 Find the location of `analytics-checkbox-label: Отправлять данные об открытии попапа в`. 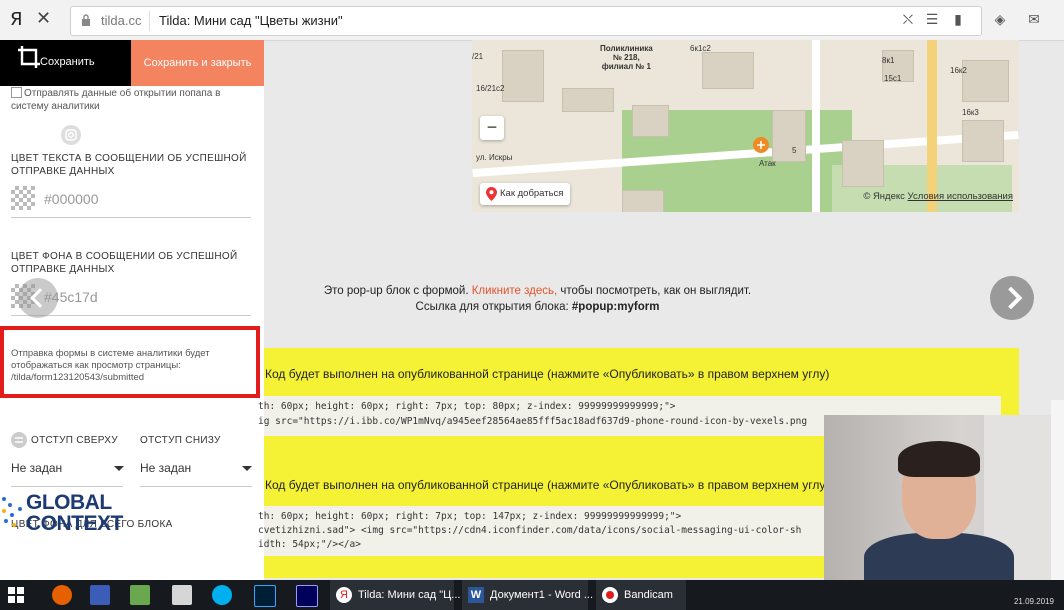

analytics-checkbox-label: Отправлять данные об открытии попапа в is located at coordinates (122, 93).